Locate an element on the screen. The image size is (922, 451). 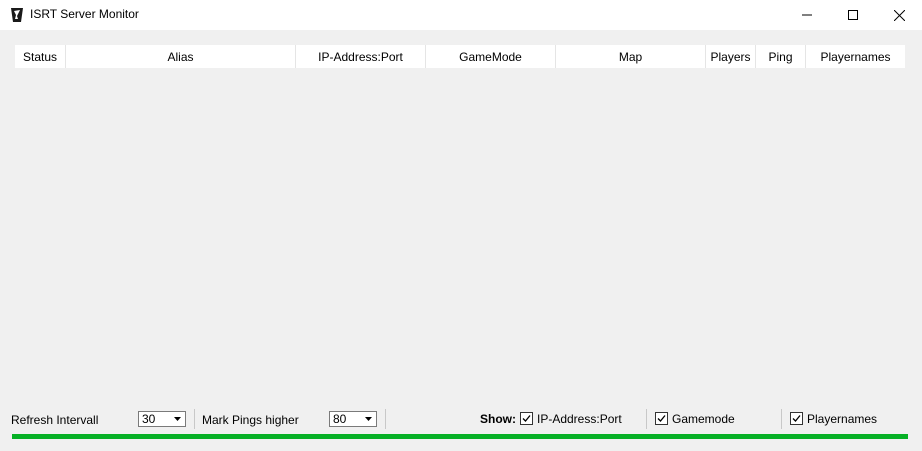
close-icon is located at coordinates (899, 15).